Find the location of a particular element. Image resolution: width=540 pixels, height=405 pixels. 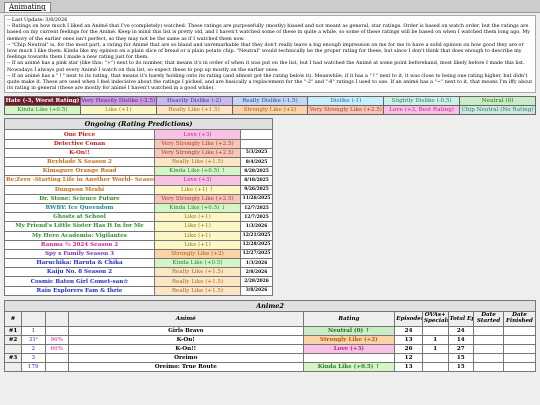

row-index: 179 is located at coordinates (33, 366).